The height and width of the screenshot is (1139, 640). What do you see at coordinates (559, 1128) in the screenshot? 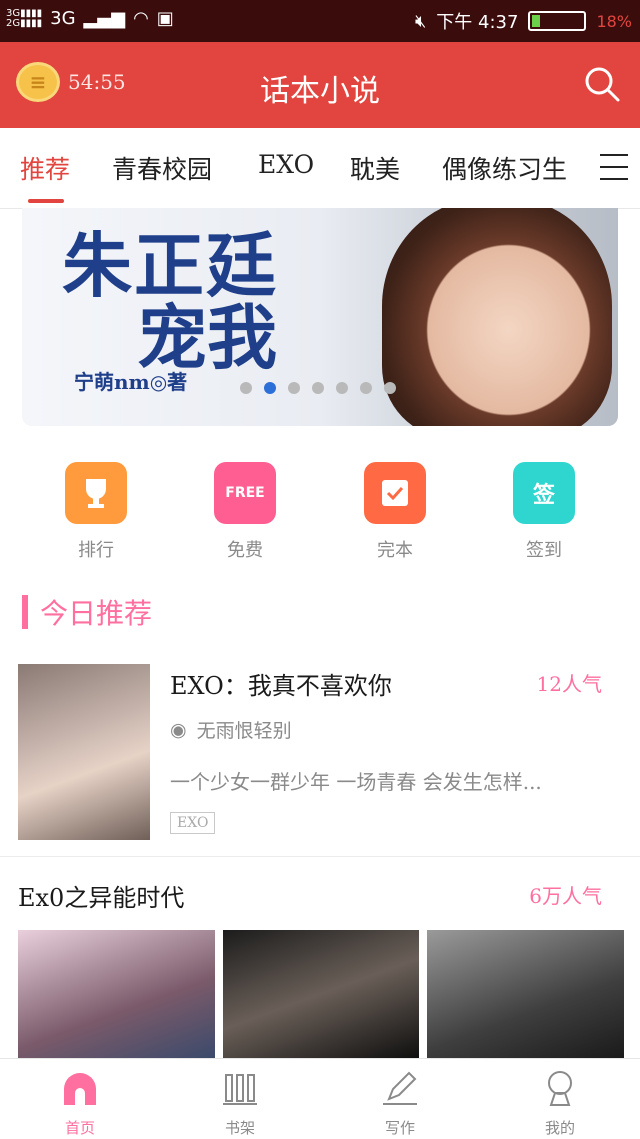
I see `nav-profile-label: 我的` at bounding box center [559, 1128].